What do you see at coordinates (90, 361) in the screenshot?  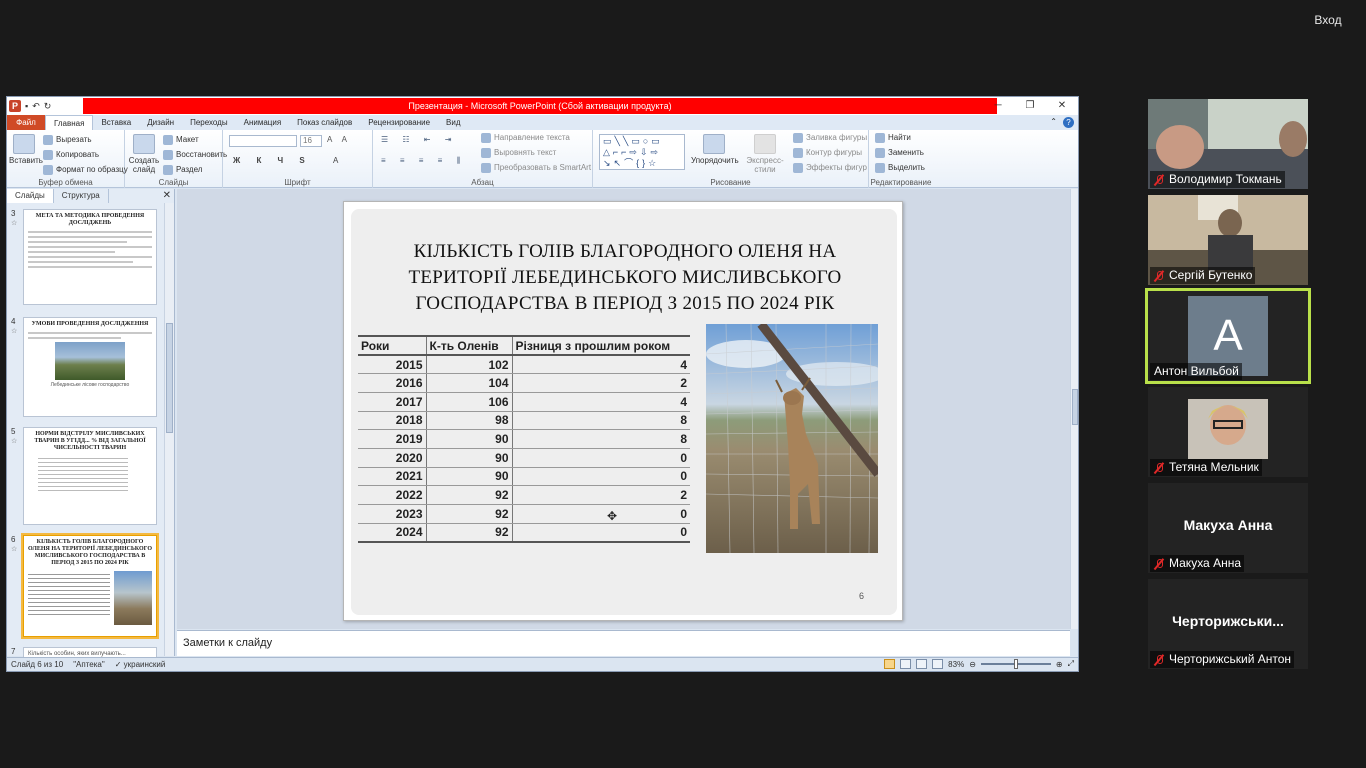 I see `thumb-photo` at bounding box center [90, 361].